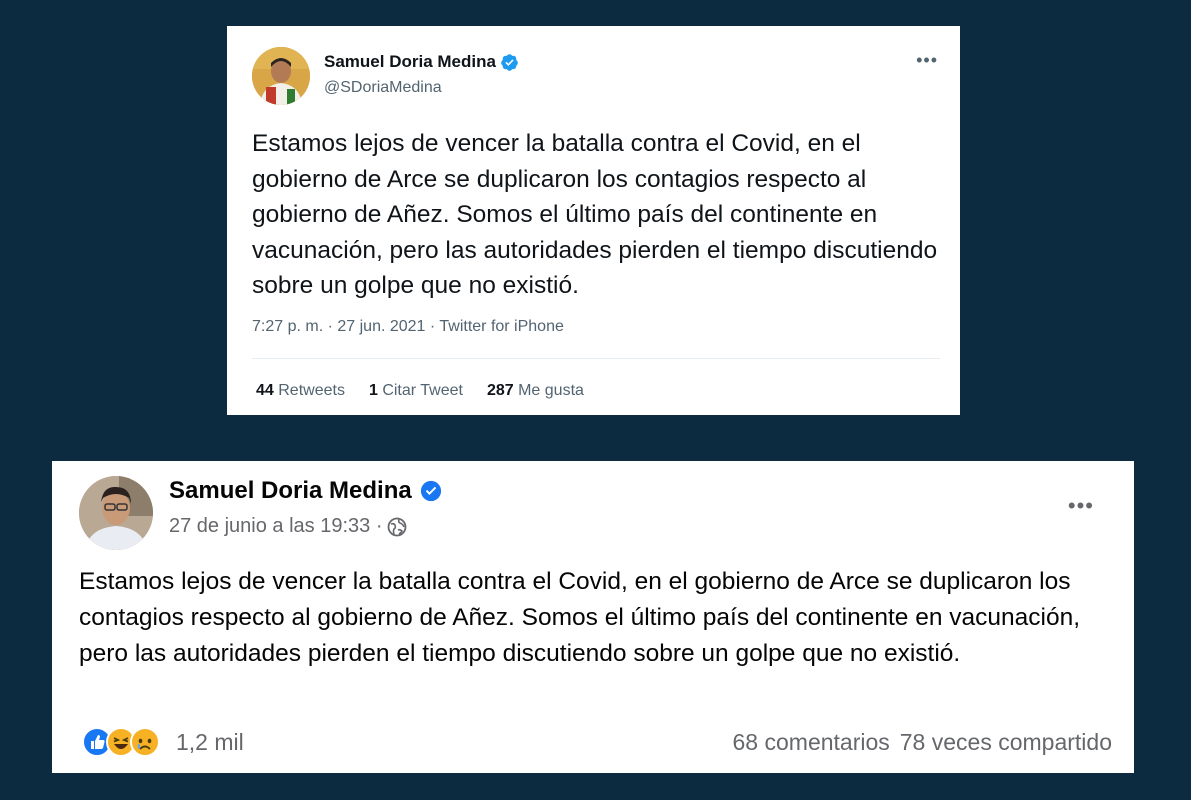 The width and height of the screenshot is (1191, 800). What do you see at coordinates (265, 390) in the screenshot?
I see `retweets-count: 44` at bounding box center [265, 390].